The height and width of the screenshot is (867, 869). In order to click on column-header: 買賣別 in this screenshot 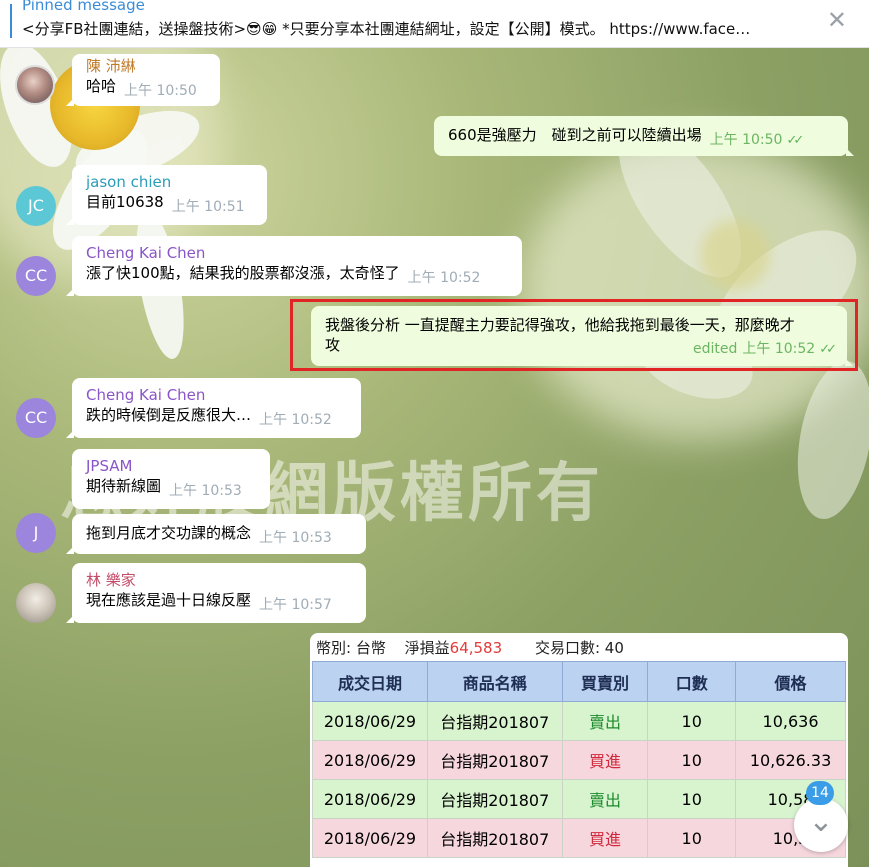, I will do `click(605, 681)`.